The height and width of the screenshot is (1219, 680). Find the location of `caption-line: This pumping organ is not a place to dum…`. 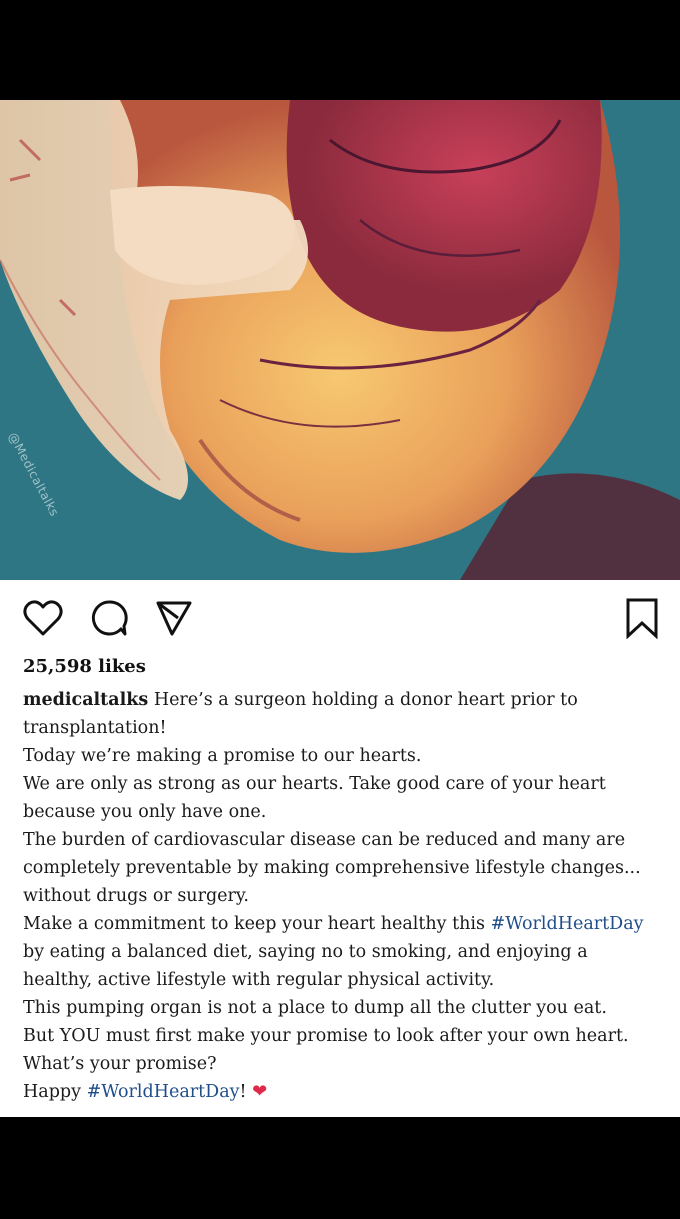

caption-line: This pumping organ is not a place to dum… is located at coordinates (315, 1008).